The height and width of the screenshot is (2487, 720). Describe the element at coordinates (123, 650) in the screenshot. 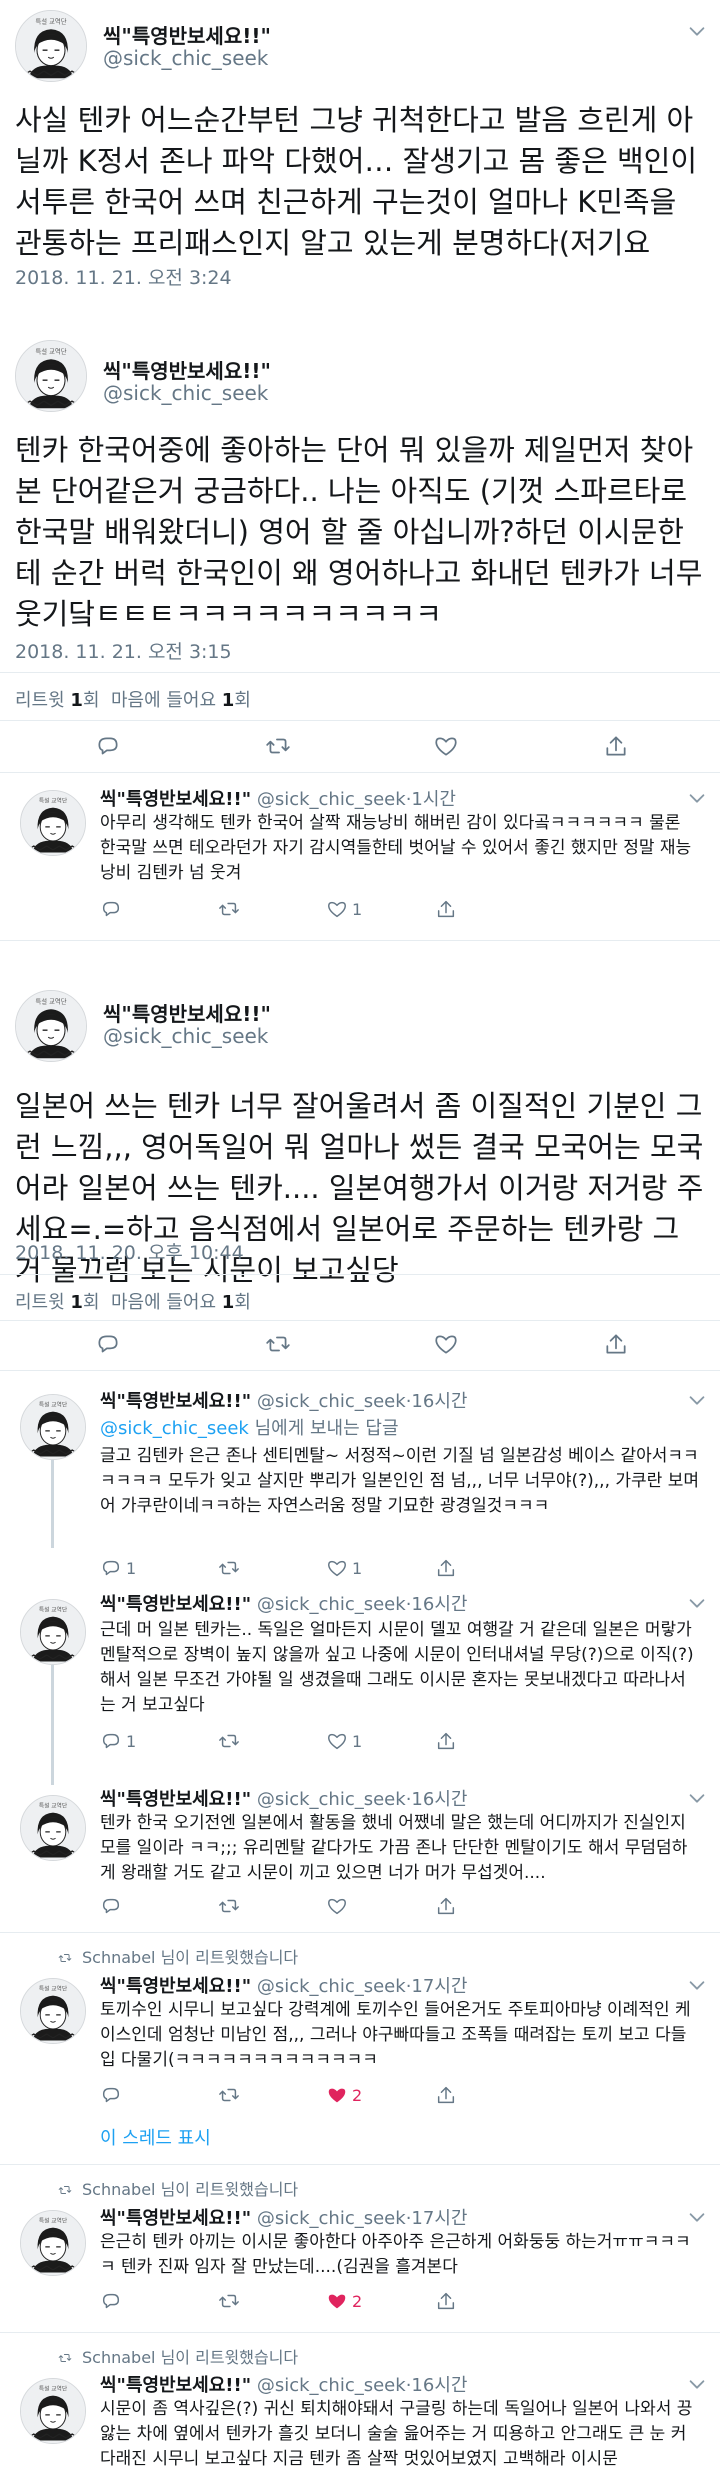

I see `tweet-timestamp: 2018. 11. 21. 오전 3:15` at that location.